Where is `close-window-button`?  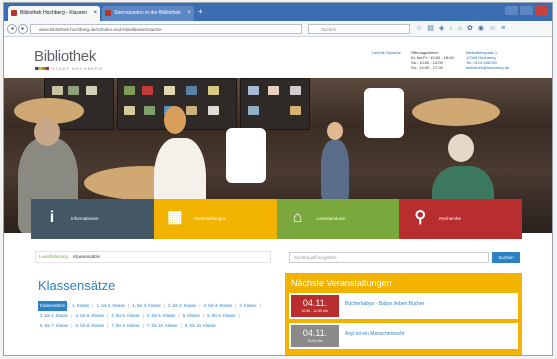
close-window-button is located at coordinates (541, 10).